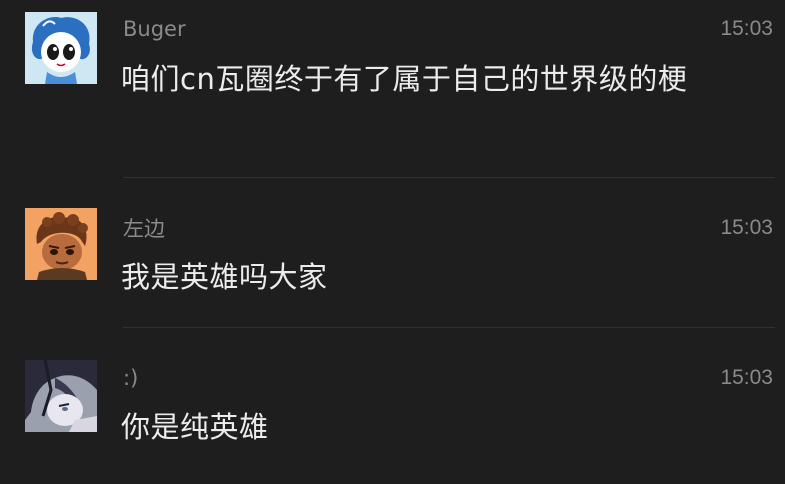 The image size is (785, 484). I want to click on message-text: 咱们cn瓦圈终于有了属于自己的世界级的梗, so click(404, 79).